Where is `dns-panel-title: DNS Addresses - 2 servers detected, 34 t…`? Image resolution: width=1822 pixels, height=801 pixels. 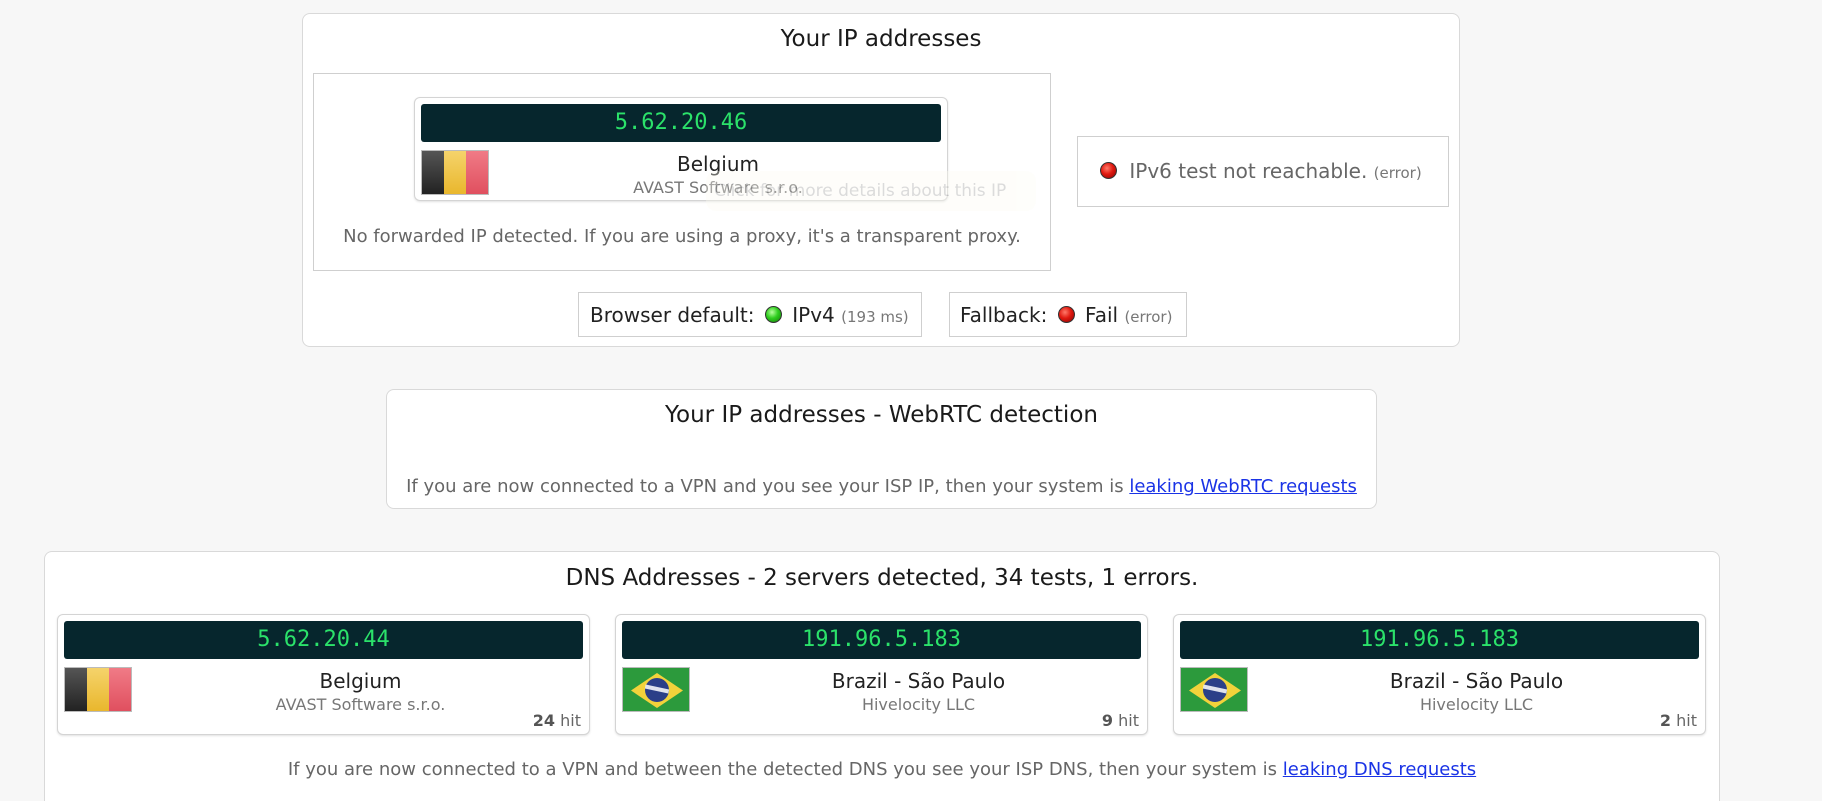 dns-panel-title: DNS Addresses - 2 servers detected, 34 t… is located at coordinates (882, 578).